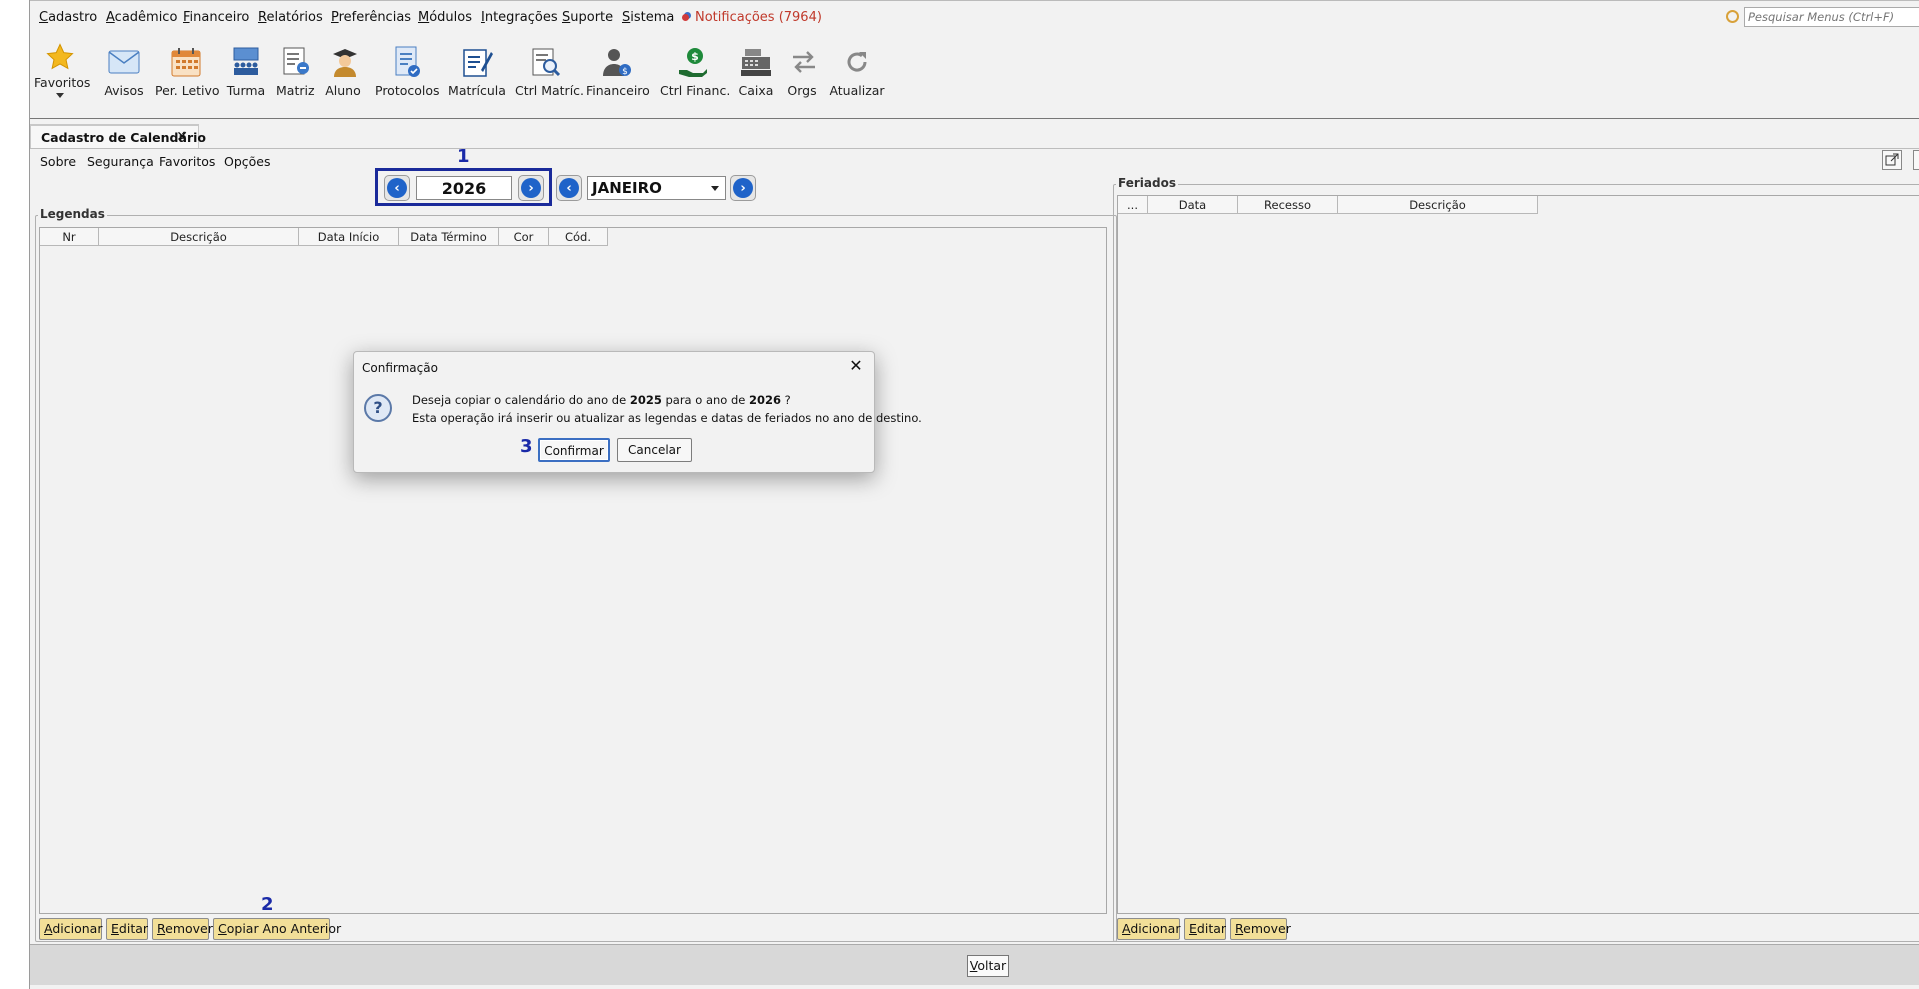 This screenshot has height=989, width=1919. I want to click on search-input, so click(1831, 17).